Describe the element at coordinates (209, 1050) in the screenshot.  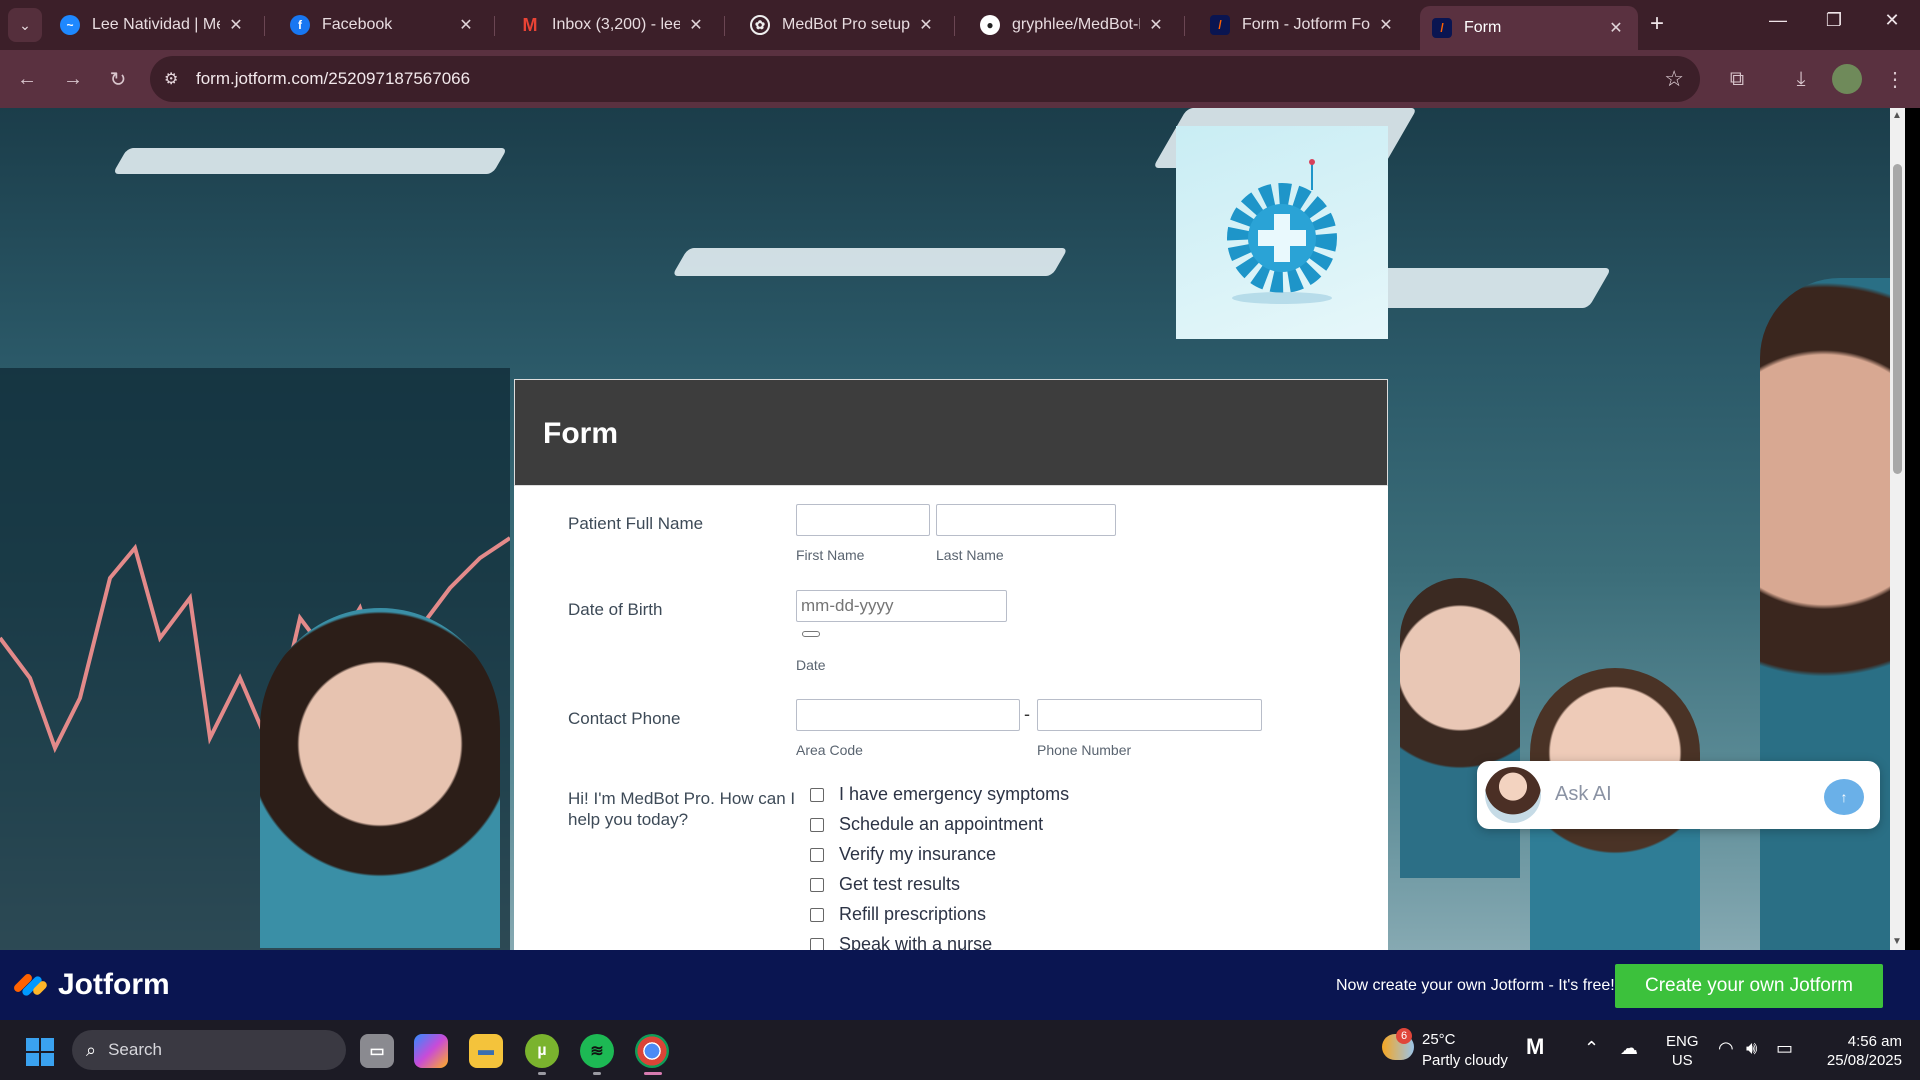
I see `taskbar-search: ⌕ Search` at that location.